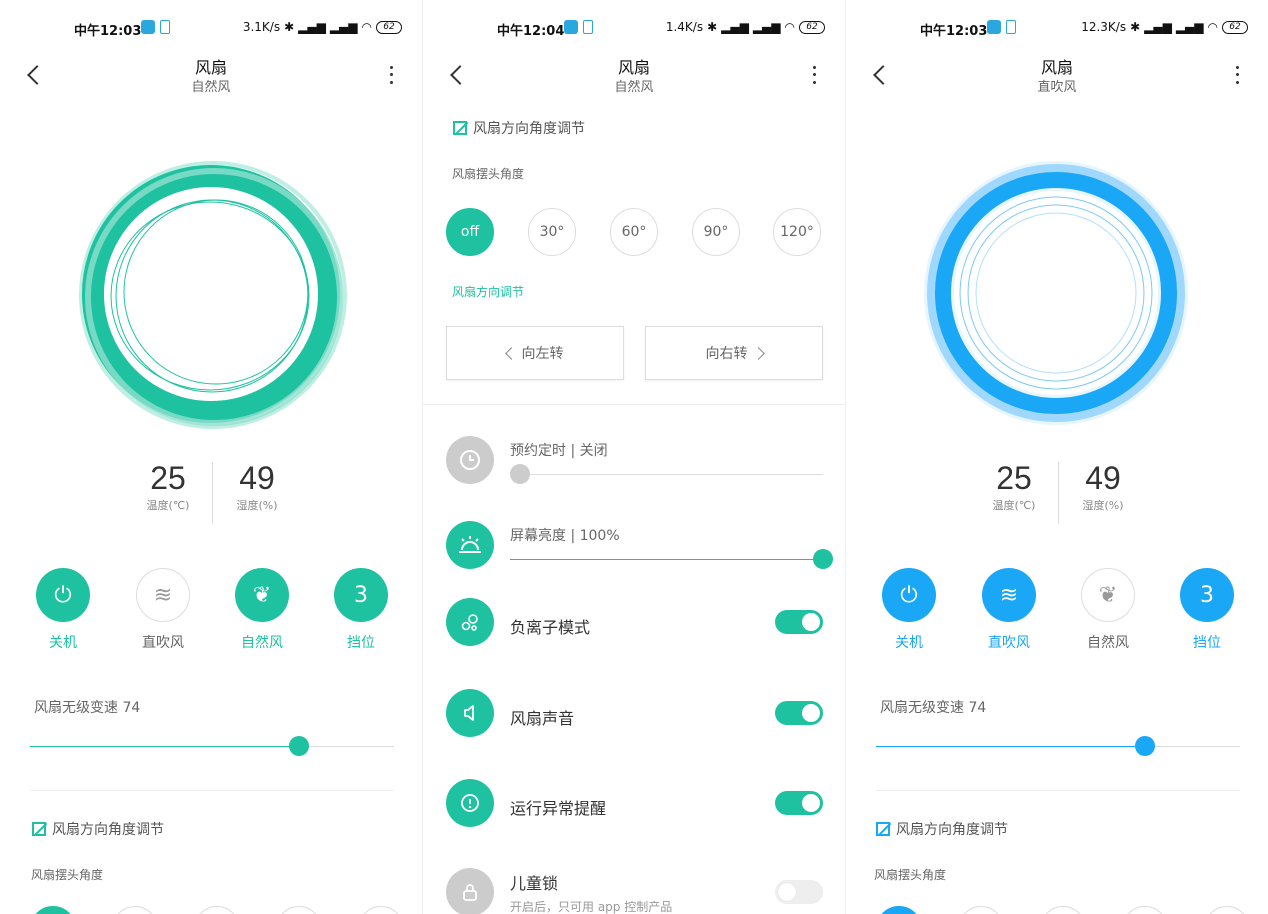  I want to click on timer-slider, so click(666, 474).